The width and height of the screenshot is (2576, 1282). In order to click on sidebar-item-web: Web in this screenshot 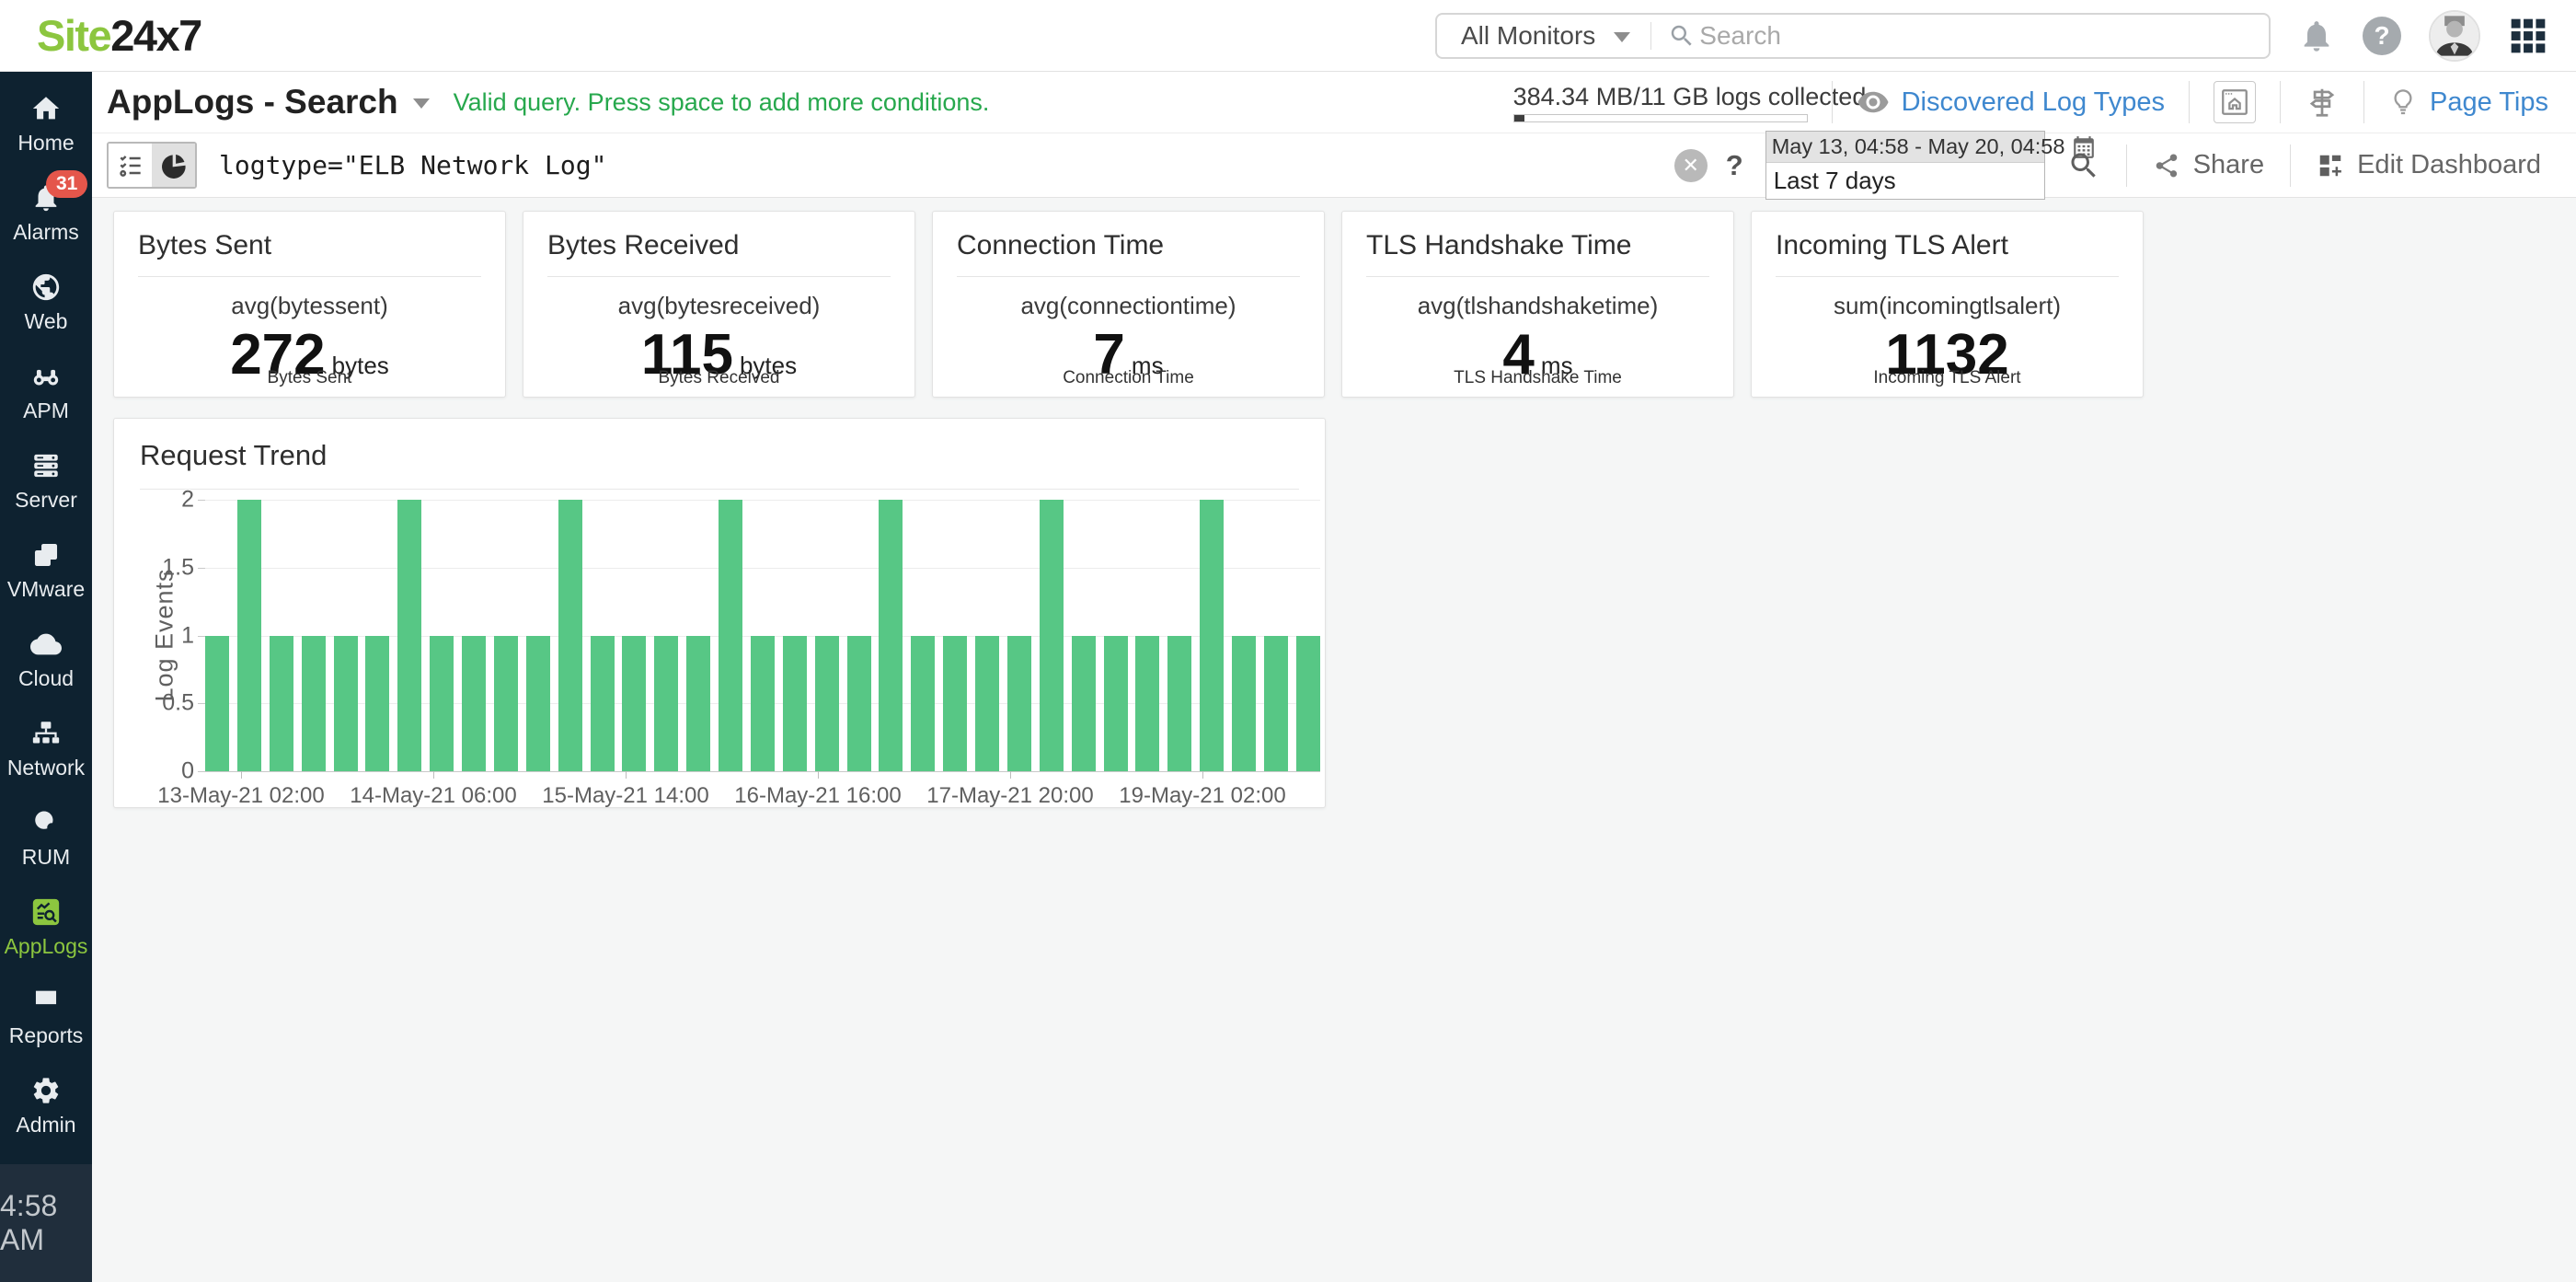, I will do `click(46, 302)`.